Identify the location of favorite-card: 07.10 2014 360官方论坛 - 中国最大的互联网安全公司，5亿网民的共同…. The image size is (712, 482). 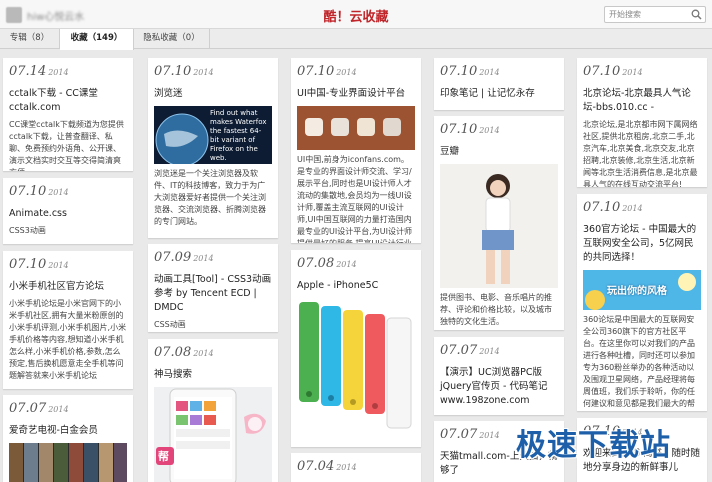
(642, 302).